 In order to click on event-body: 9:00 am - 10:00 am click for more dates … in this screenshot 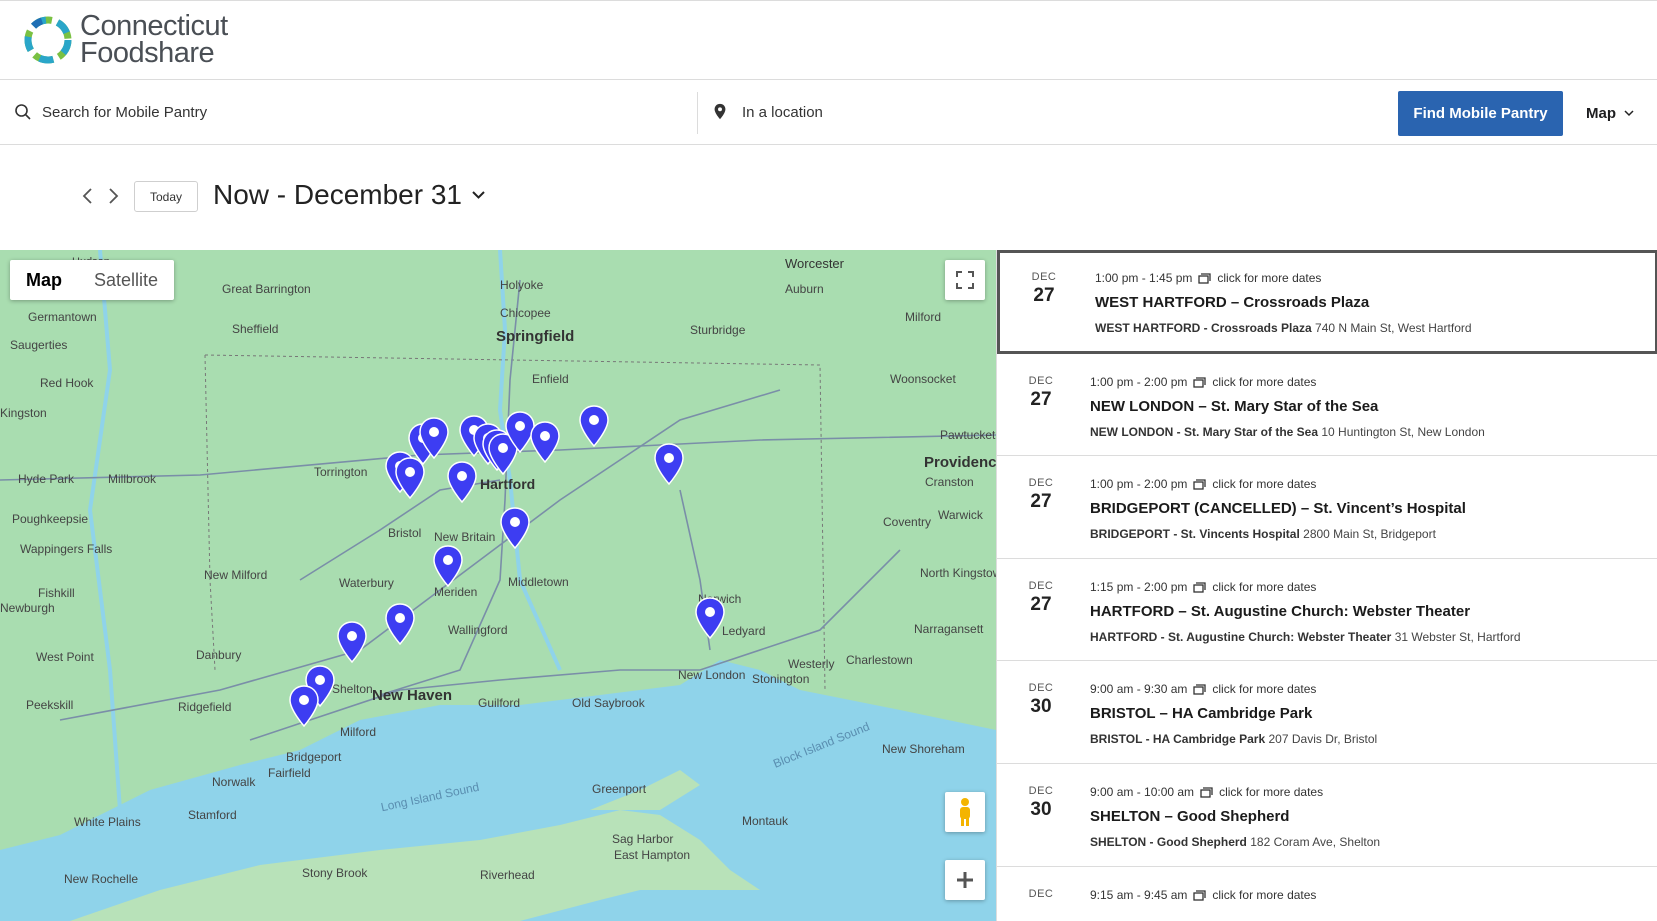, I will do `click(1235, 817)`.